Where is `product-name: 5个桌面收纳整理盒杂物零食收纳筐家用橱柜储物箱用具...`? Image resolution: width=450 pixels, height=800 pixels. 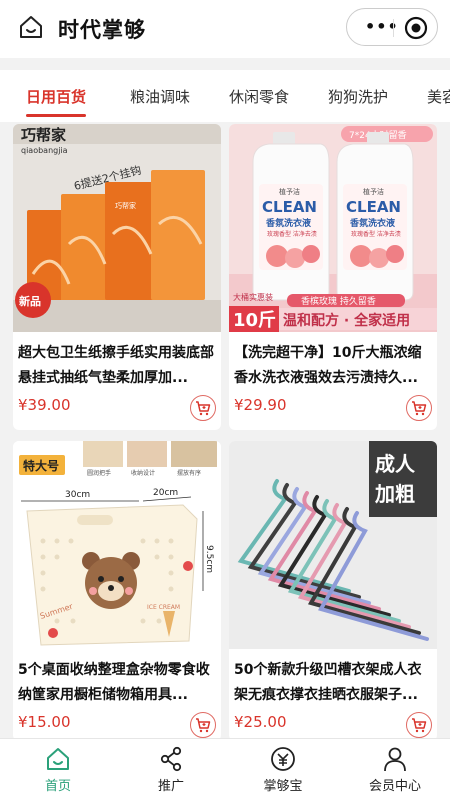
product-name: 5个桌面收纳整理盒杂物零食收纳筐家用橱柜储物箱用具... is located at coordinates (118, 683).